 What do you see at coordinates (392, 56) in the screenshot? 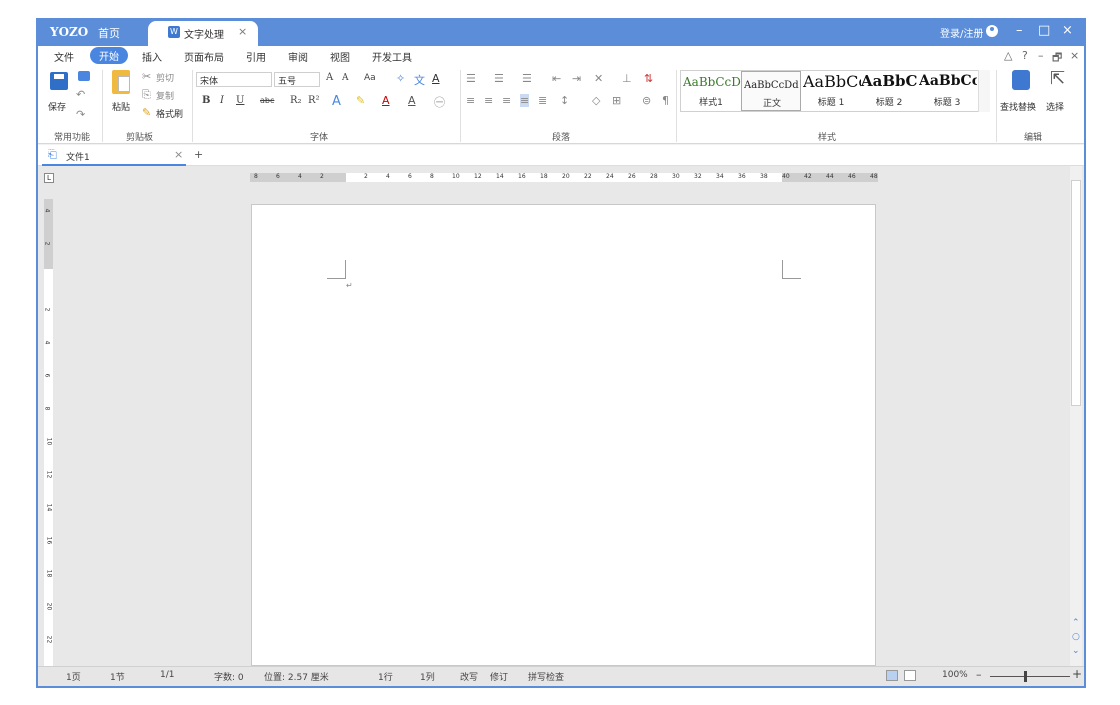
I see `menu-developer: 开发工具` at bounding box center [392, 56].